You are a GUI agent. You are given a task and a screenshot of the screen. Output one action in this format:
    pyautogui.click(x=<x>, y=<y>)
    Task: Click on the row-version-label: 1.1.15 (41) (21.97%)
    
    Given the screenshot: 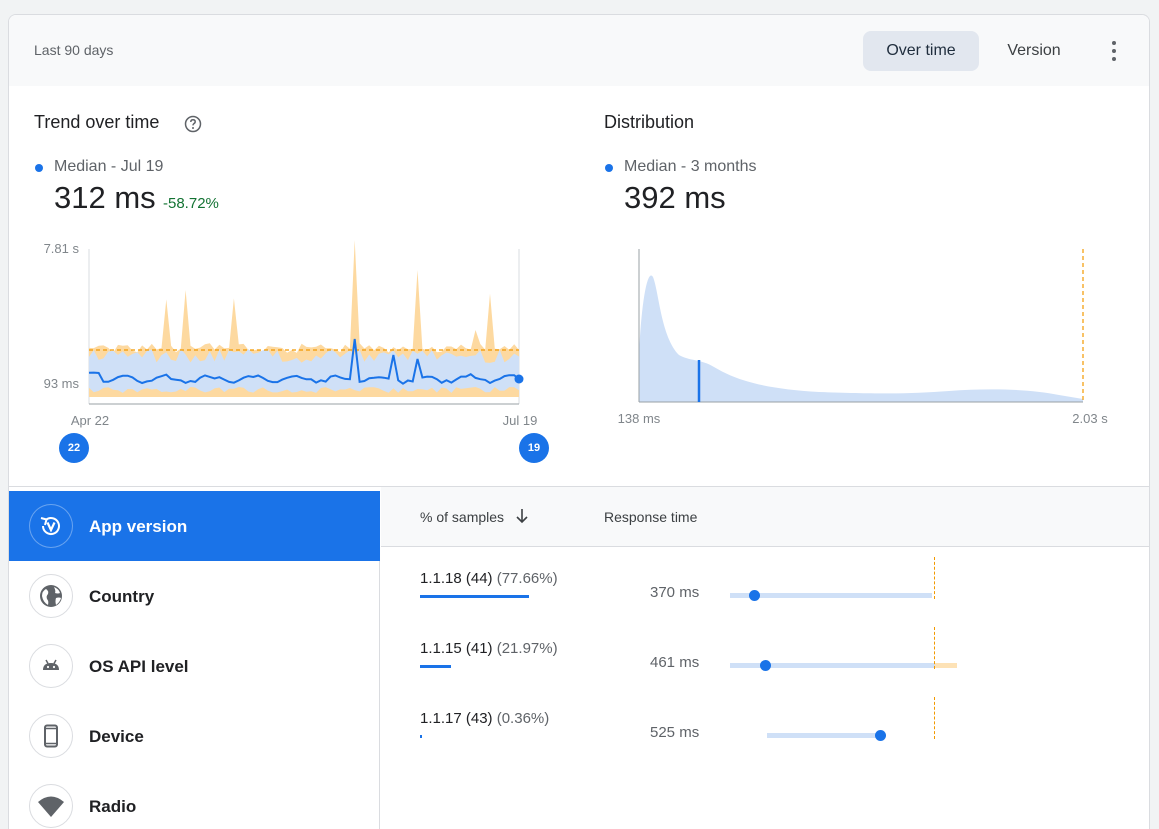 What is the action you would take?
    pyautogui.click(x=489, y=648)
    